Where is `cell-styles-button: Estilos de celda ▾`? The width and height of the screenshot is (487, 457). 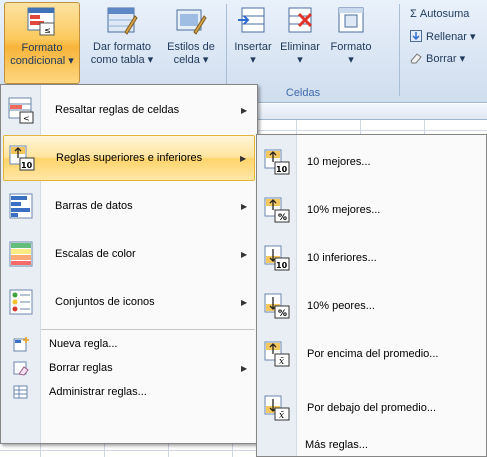 cell-styles-button: Estilos de celda ▾ is located at coordinates (191, 43).